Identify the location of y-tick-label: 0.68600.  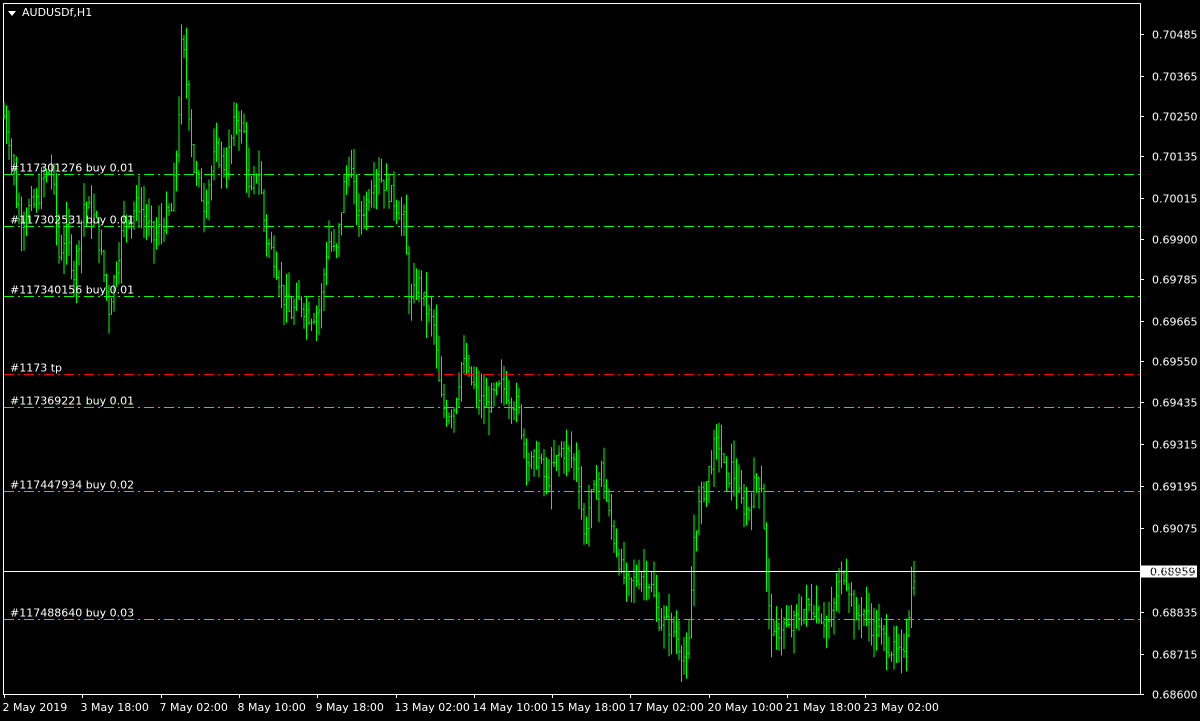
(1175, 695).